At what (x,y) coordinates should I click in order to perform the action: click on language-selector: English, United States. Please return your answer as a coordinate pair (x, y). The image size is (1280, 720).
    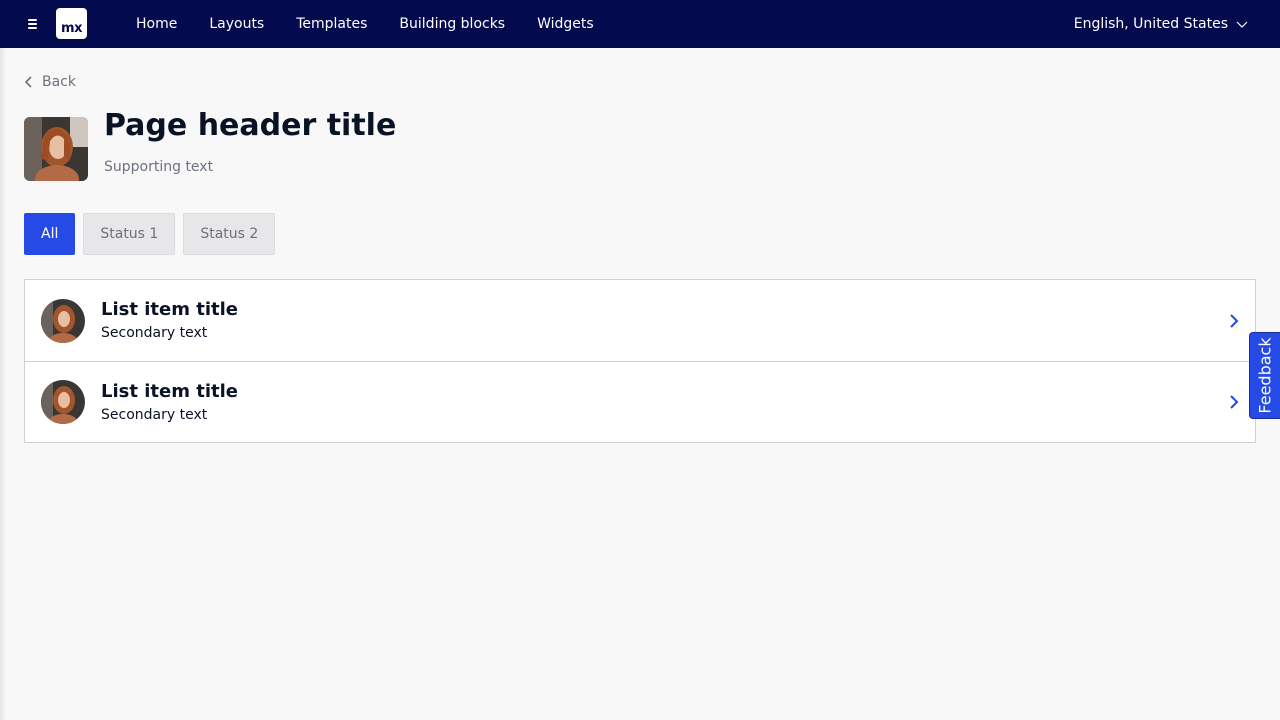
    Looking at the image, I should click on (1161, 24).